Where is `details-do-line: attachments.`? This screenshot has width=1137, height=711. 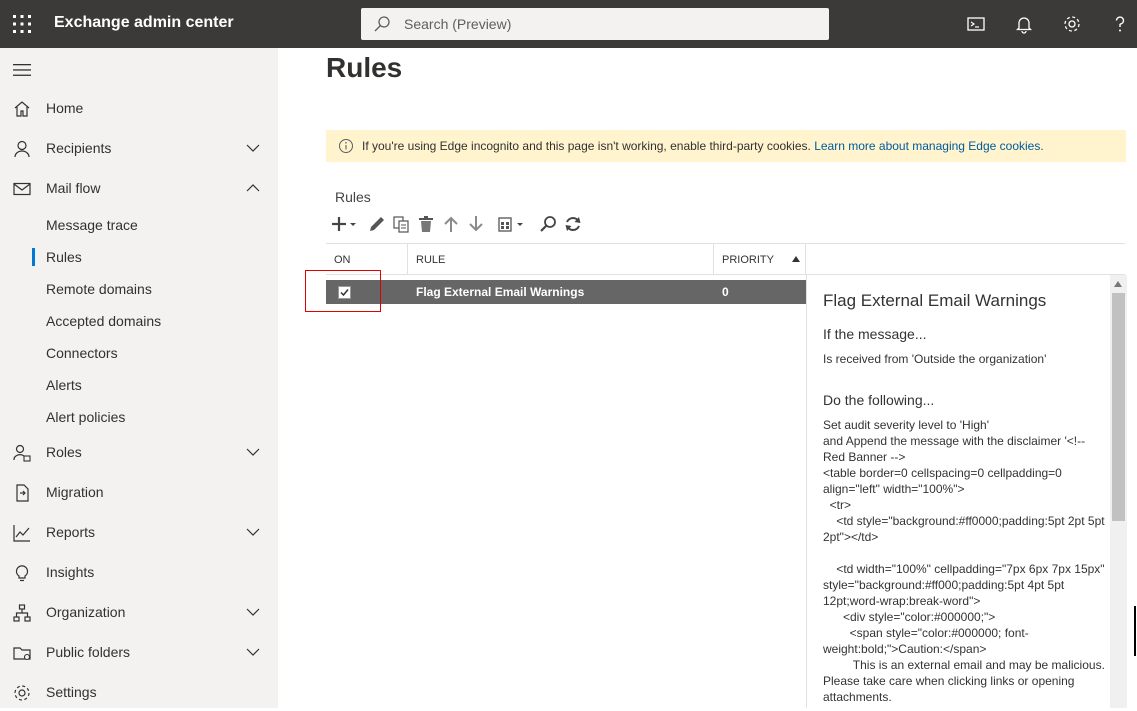 details-do-line: attachments. is located at coordinates (857, 697).